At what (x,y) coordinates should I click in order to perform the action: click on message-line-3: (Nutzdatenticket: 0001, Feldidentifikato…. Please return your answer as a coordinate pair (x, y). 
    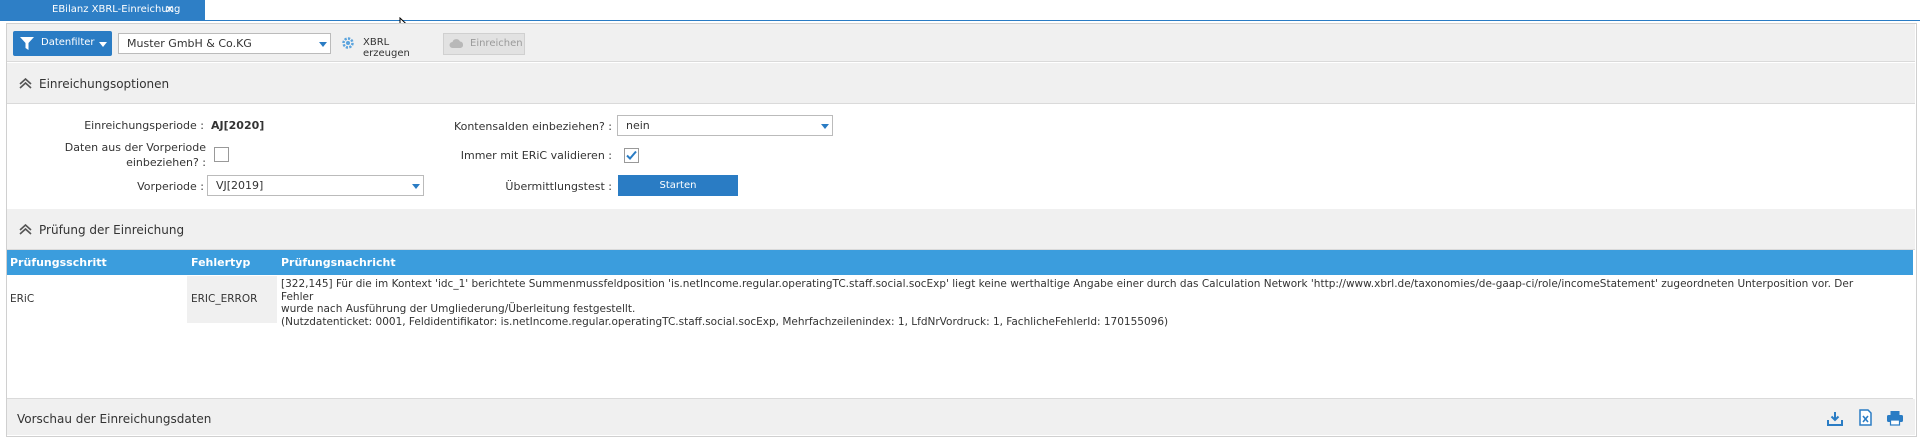
    Looking at the image, I should click on (725, 321).